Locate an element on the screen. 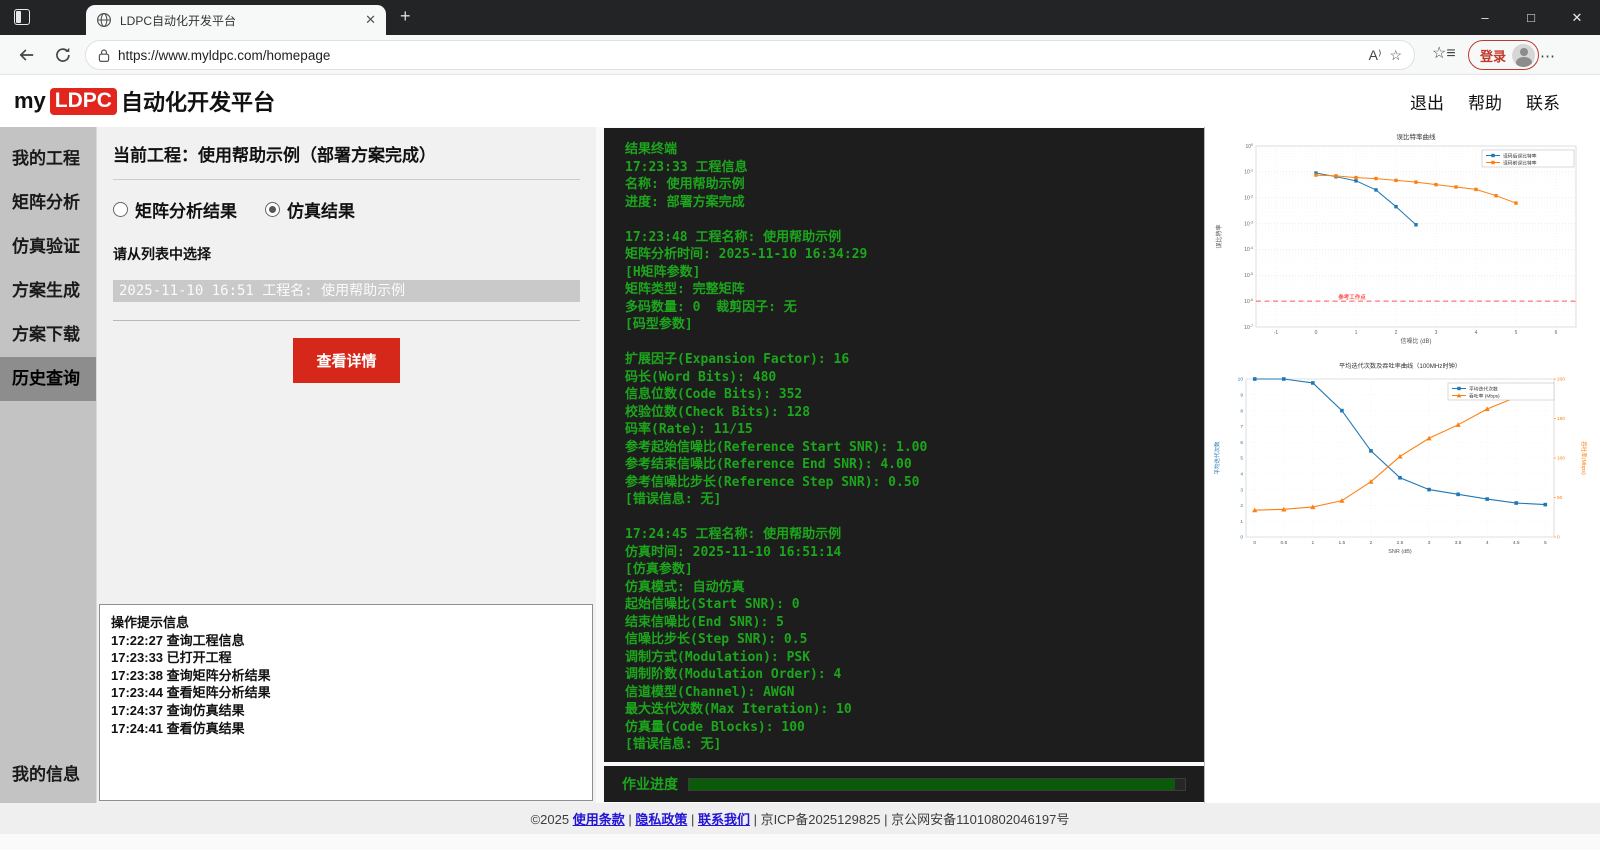 The image size is (1600, 850). job-progress-panel: 作业进度 is located at coordinates (904, 784).